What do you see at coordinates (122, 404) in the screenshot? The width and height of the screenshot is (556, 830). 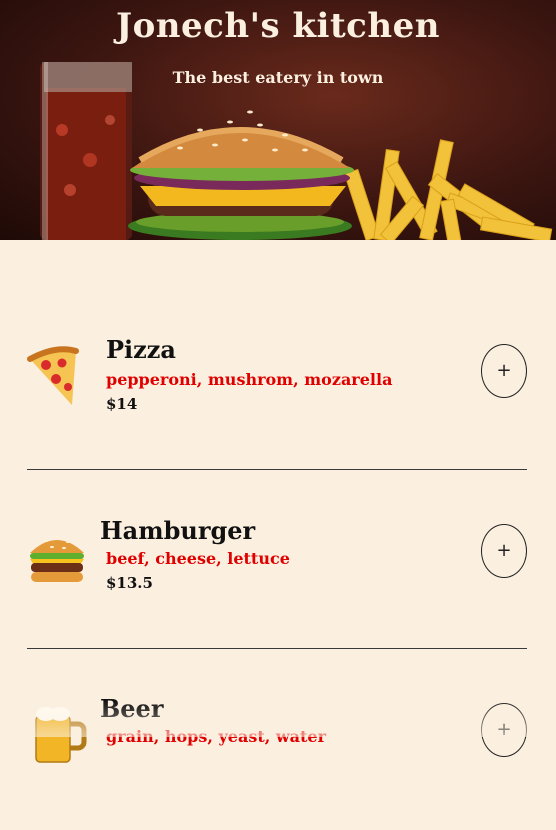 I see `item-price: $14` at bounding box center [122, 404].